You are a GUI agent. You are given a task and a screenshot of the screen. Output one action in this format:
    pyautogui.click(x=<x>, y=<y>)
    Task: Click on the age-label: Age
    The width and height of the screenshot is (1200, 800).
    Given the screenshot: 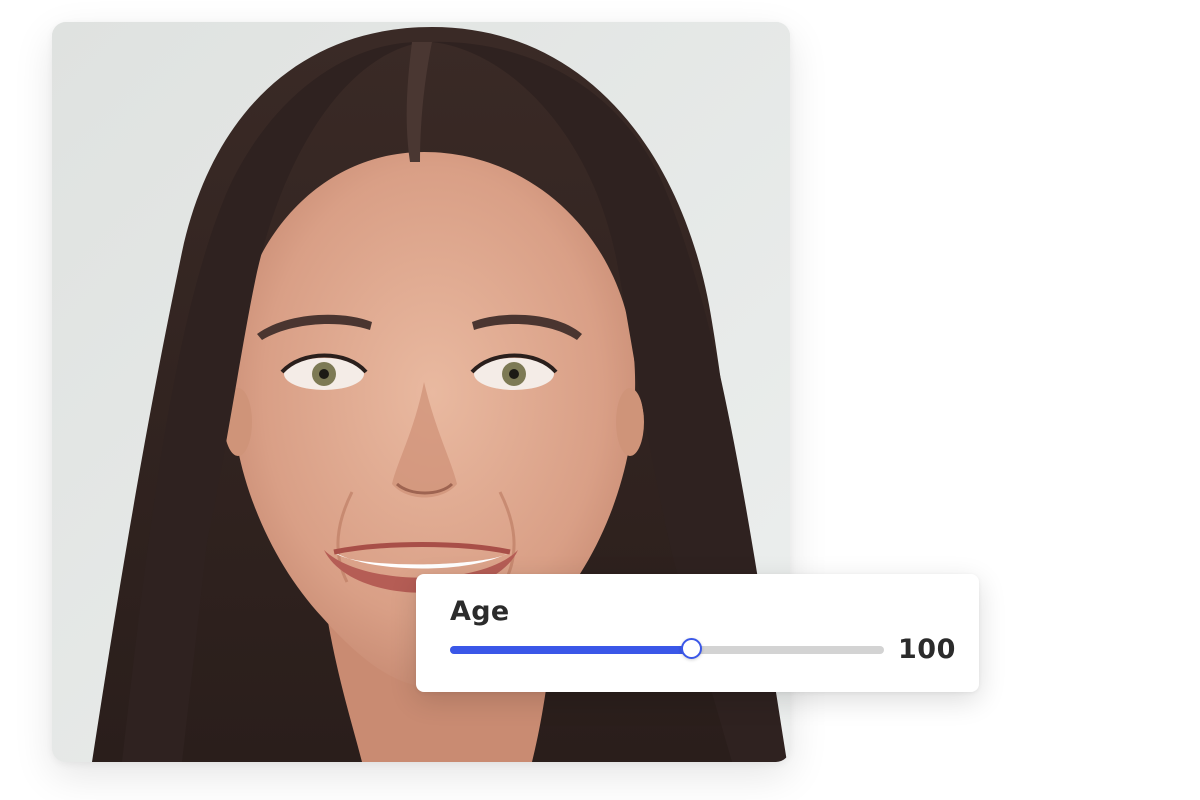 What is the action you would take?
    pyautogui.click(x=480, y=611)
    